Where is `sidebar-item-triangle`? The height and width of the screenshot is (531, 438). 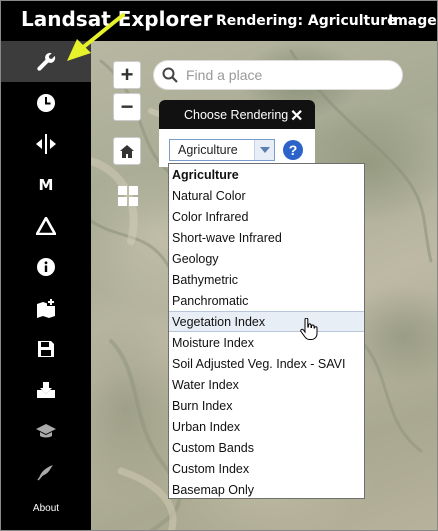 sidebar-item-triangle is located at coordinates (46, 225).